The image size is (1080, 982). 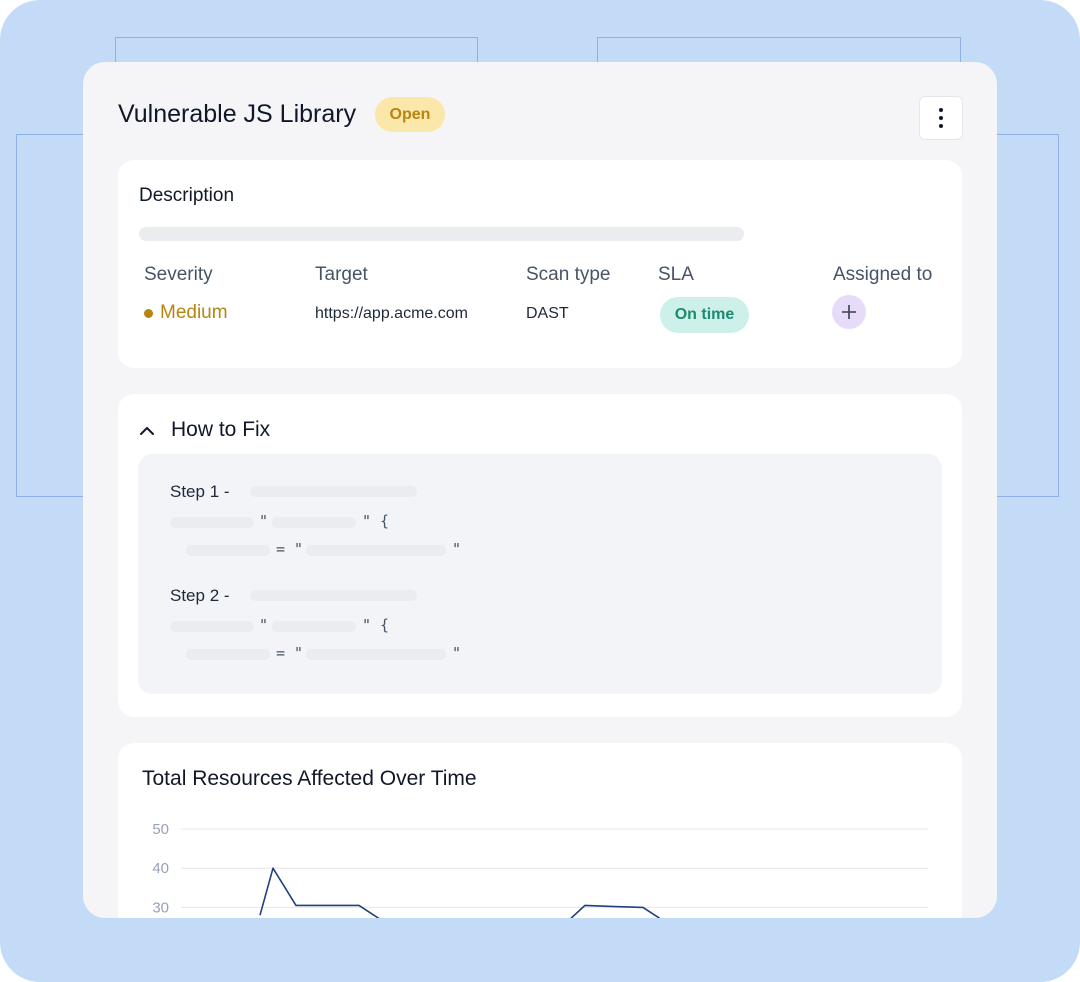 What do you see at coordinates (568, 274) in the screenshot?
I see `scan-type-label: Scan type` at bounding box center [568, 274].